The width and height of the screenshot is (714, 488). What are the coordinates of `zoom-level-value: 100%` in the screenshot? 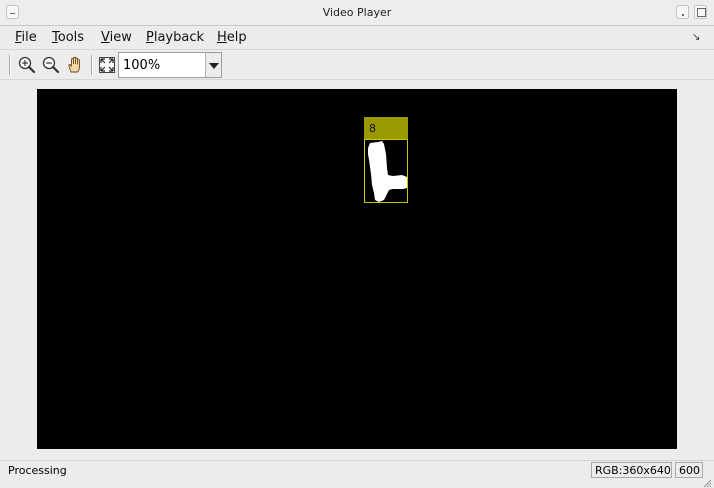 It's located at (142, 65).